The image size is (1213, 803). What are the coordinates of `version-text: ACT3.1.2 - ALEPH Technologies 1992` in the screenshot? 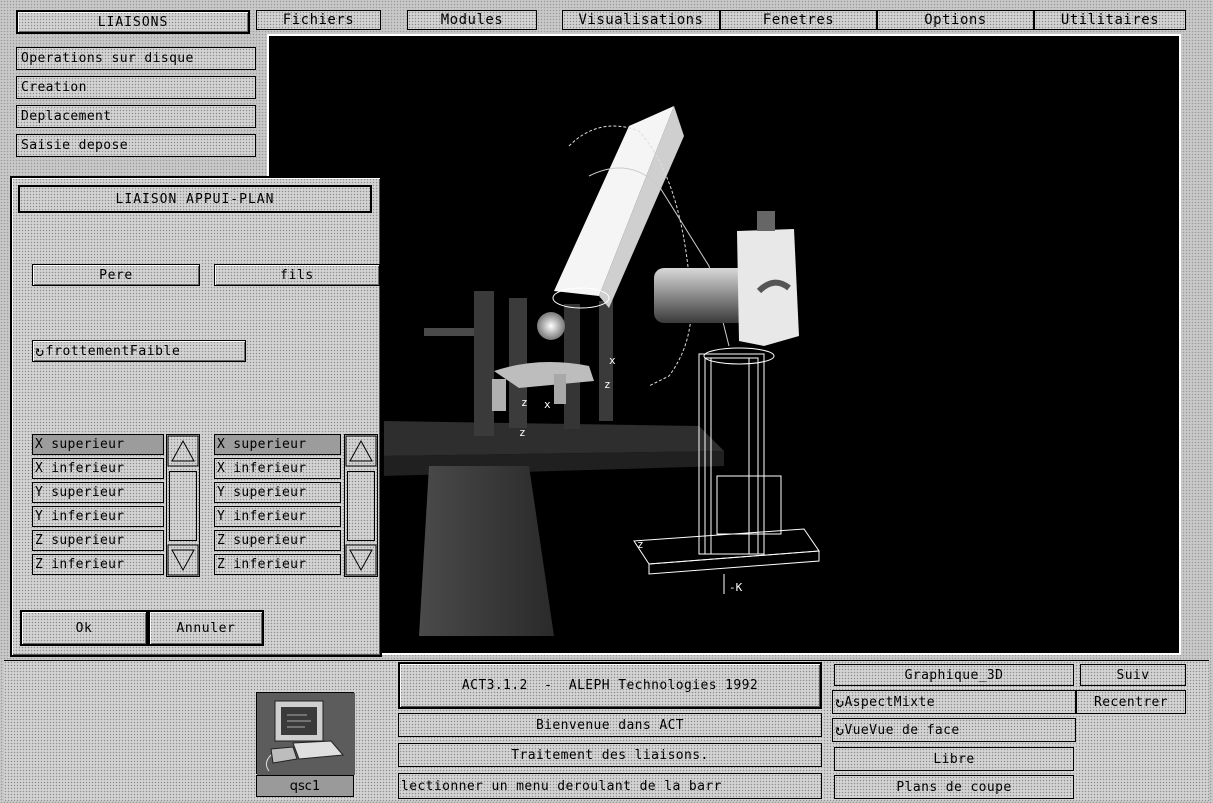 It's located at (610, 685).